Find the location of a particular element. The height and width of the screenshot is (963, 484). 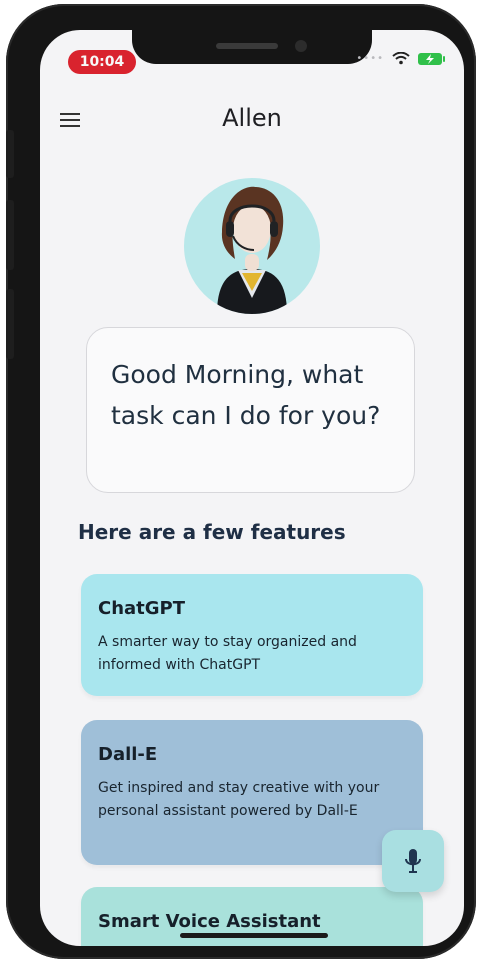

wifi-icon is located at coordinates (401, 58).